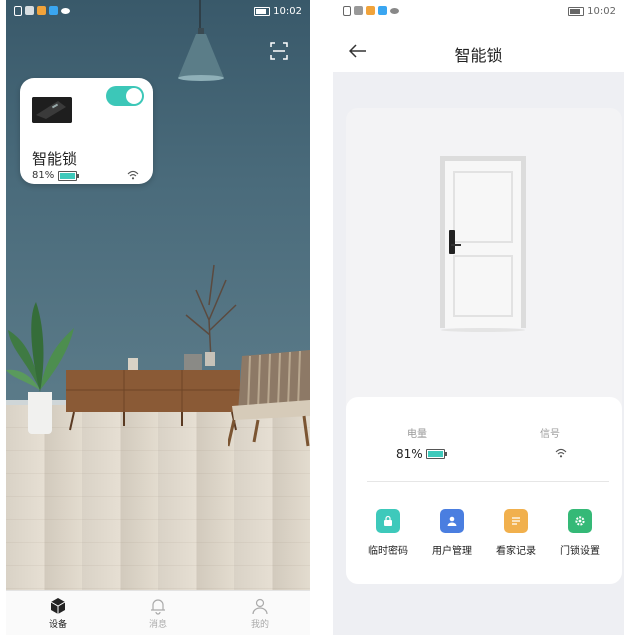 The height and width of the screenshot is (635, 624). Describe the element at coordinates (58, 606) in the screenshot. I see `cube-icon` at that location.